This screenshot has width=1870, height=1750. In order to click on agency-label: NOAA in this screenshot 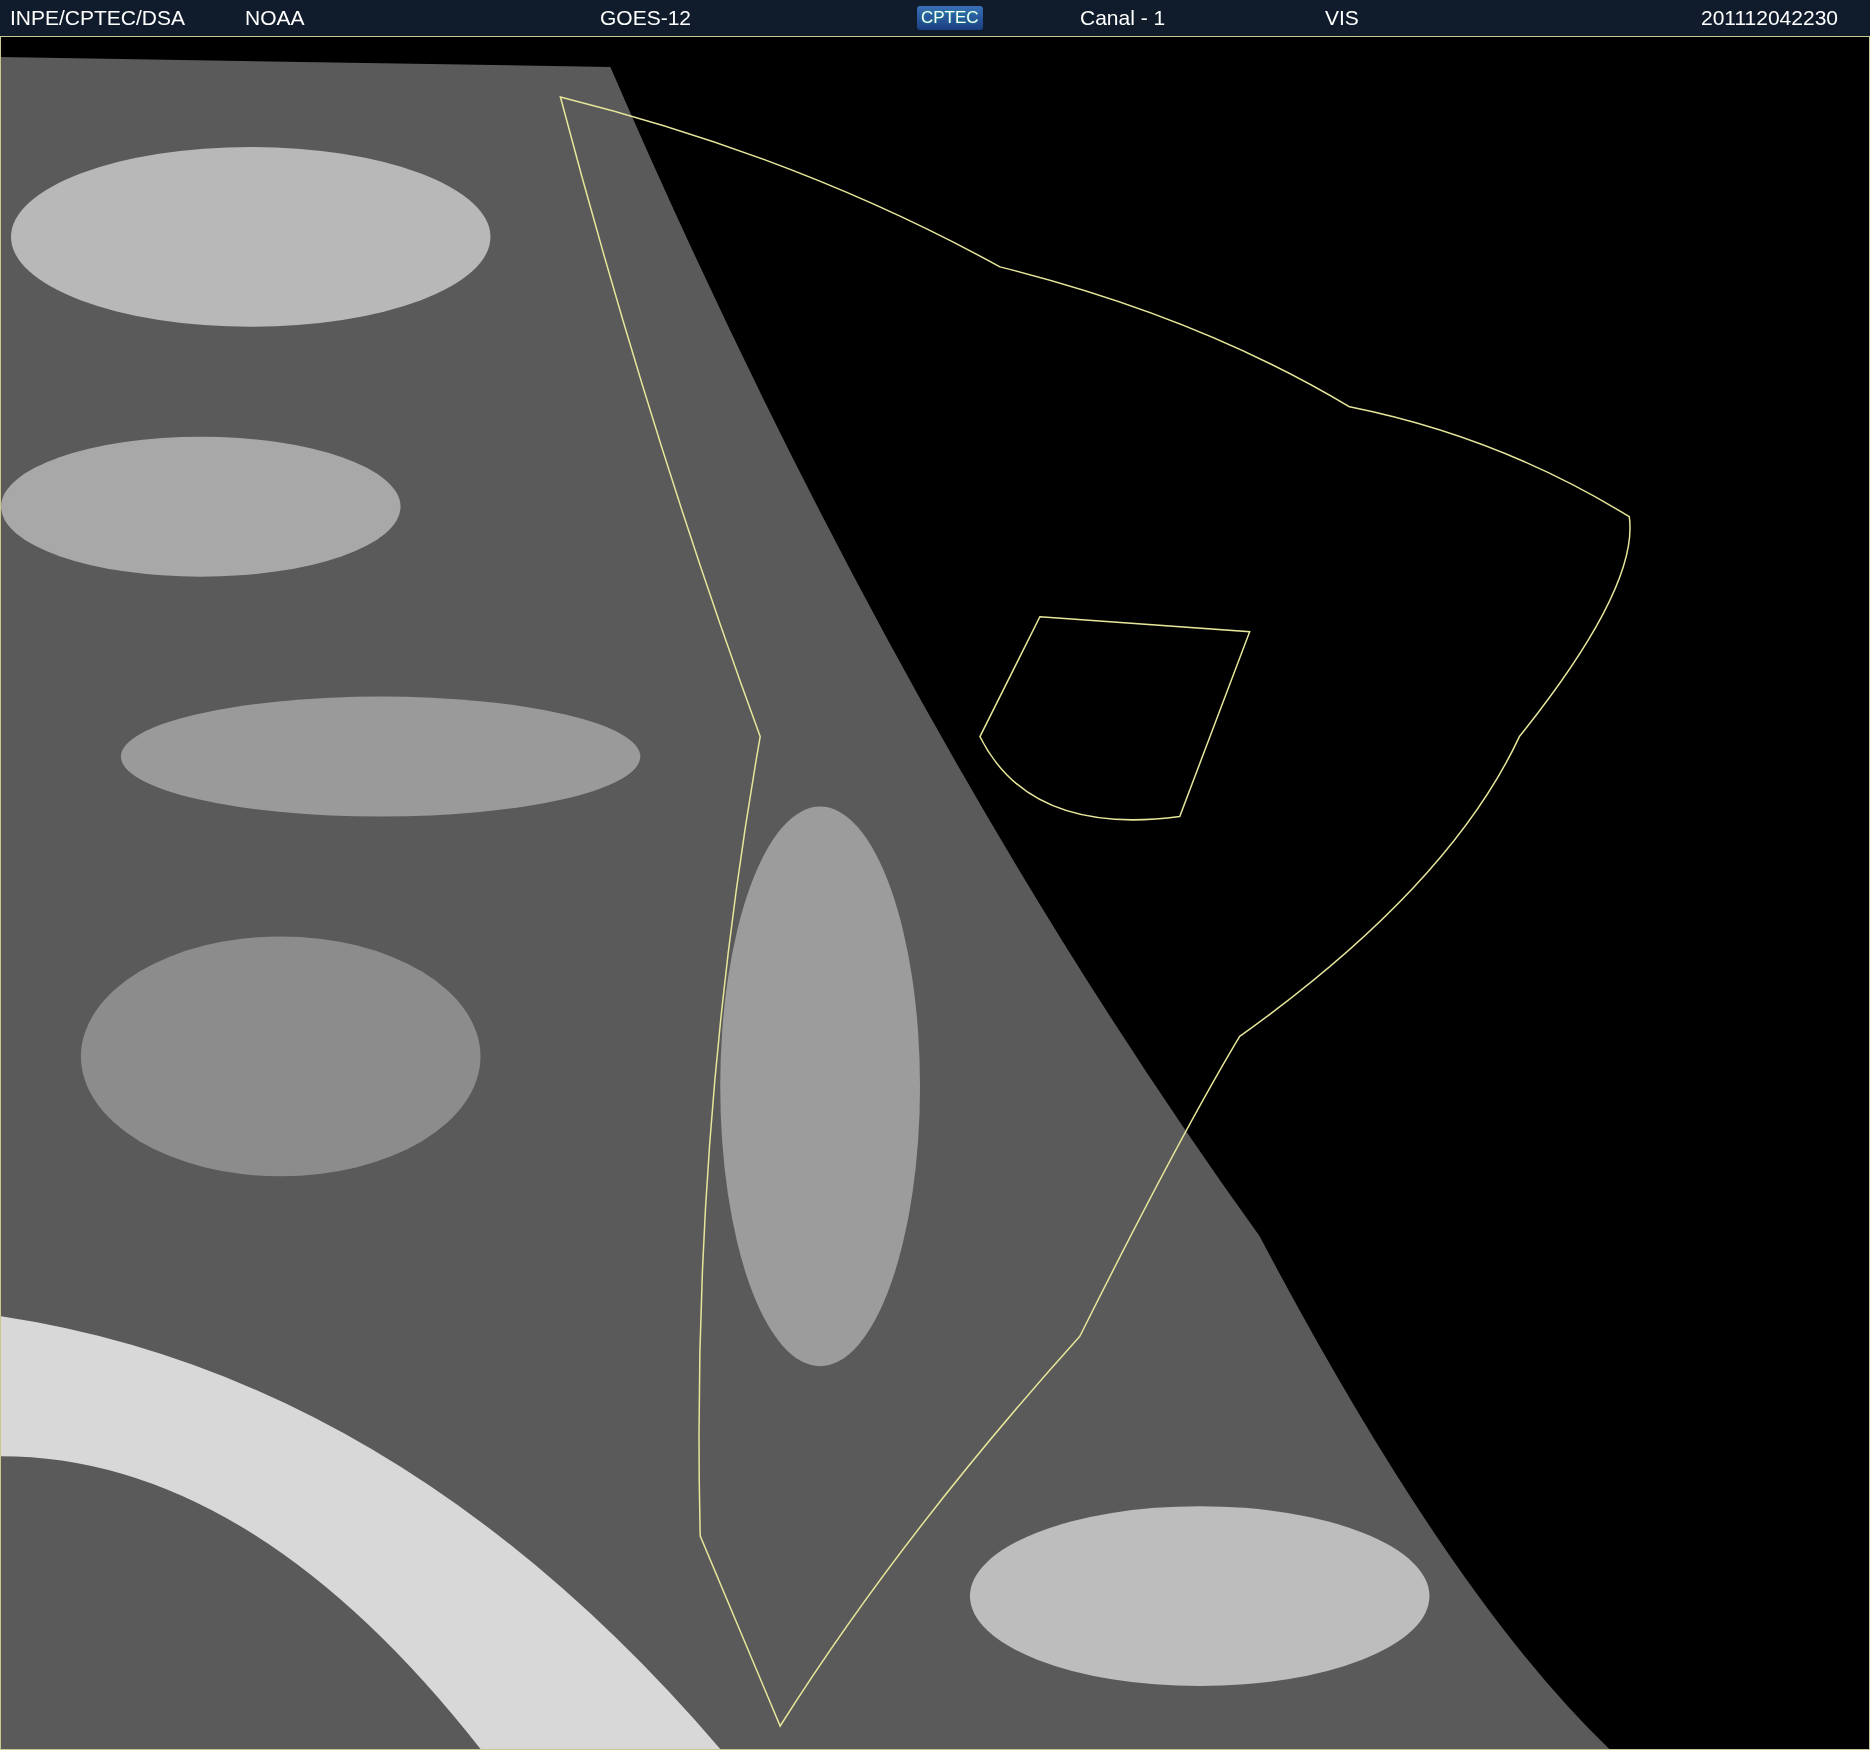, I will do `click(274, 18)`.